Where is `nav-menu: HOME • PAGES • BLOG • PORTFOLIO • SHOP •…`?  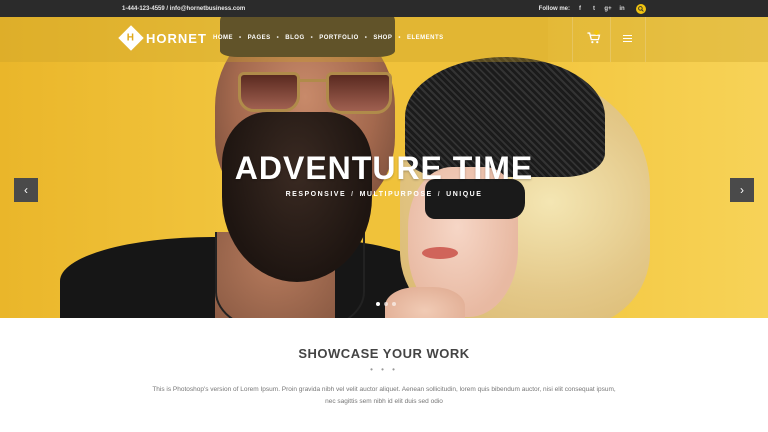 nav-menu: HOME • PAGES • BLOG • PORTFOLIO • SHOP •… is located at coordinates (328, 38).